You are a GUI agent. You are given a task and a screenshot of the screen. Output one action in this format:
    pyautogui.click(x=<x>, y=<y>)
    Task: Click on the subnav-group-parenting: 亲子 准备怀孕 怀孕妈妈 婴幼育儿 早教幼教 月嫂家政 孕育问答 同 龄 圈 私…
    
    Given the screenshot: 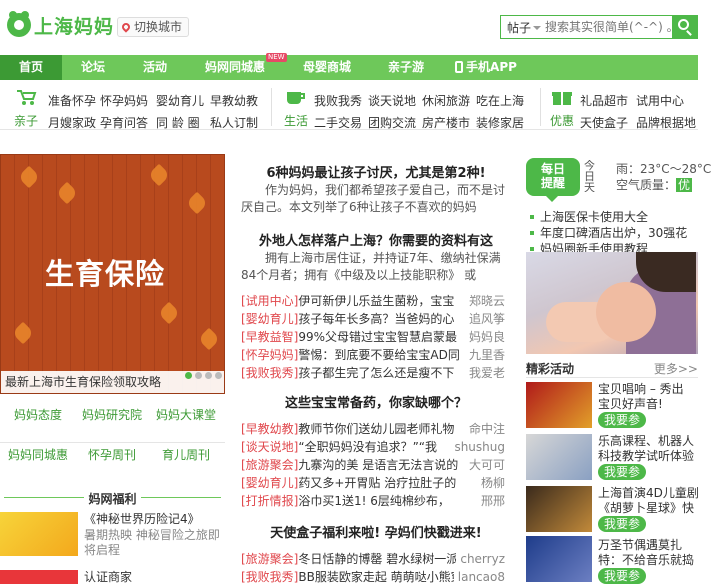 What is the action you would take?
    pyautogui.click(x=139, y=108)
    